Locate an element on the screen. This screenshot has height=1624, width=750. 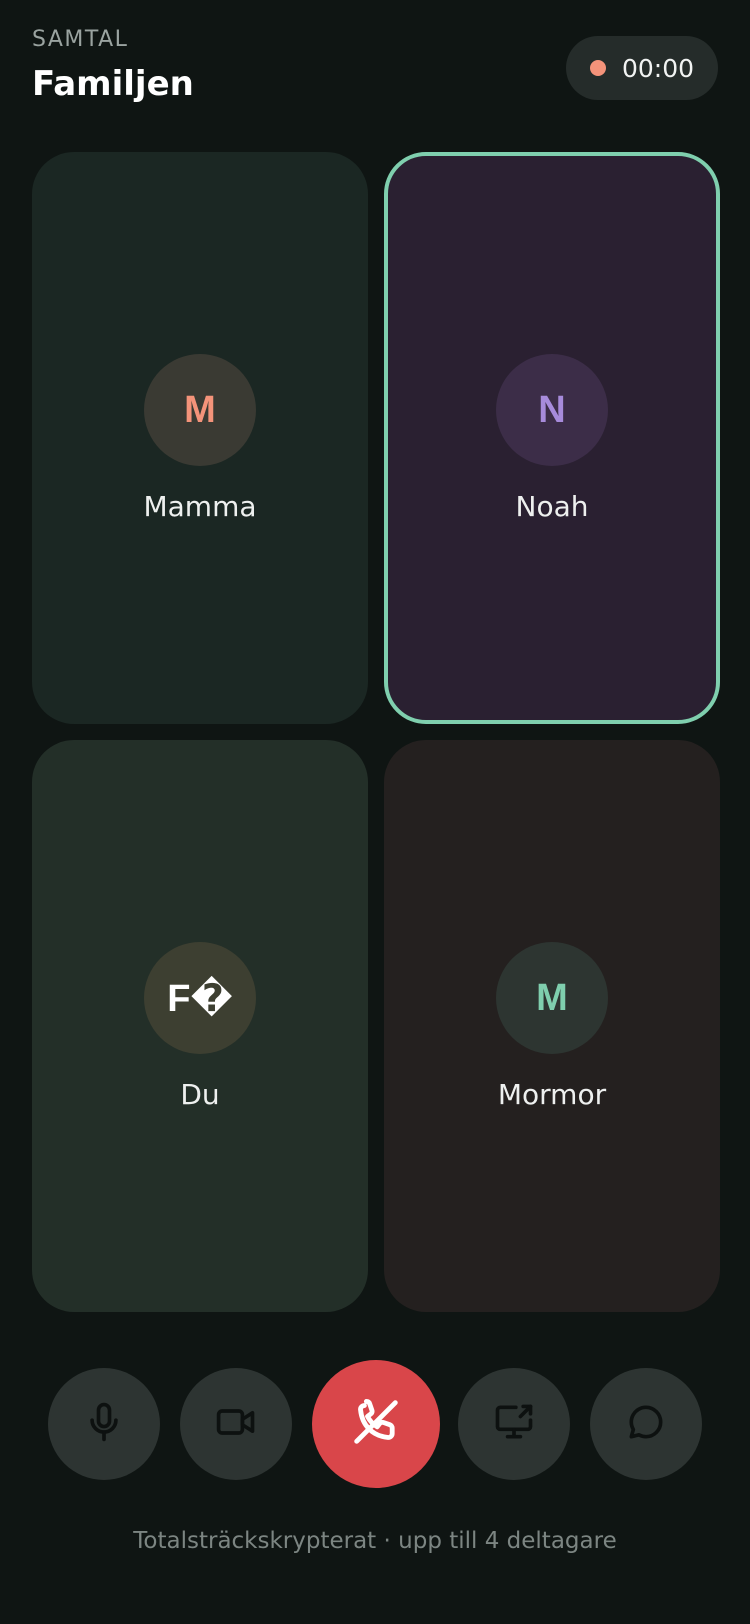
recording-dot-icon is located at coordinates (597, 68).